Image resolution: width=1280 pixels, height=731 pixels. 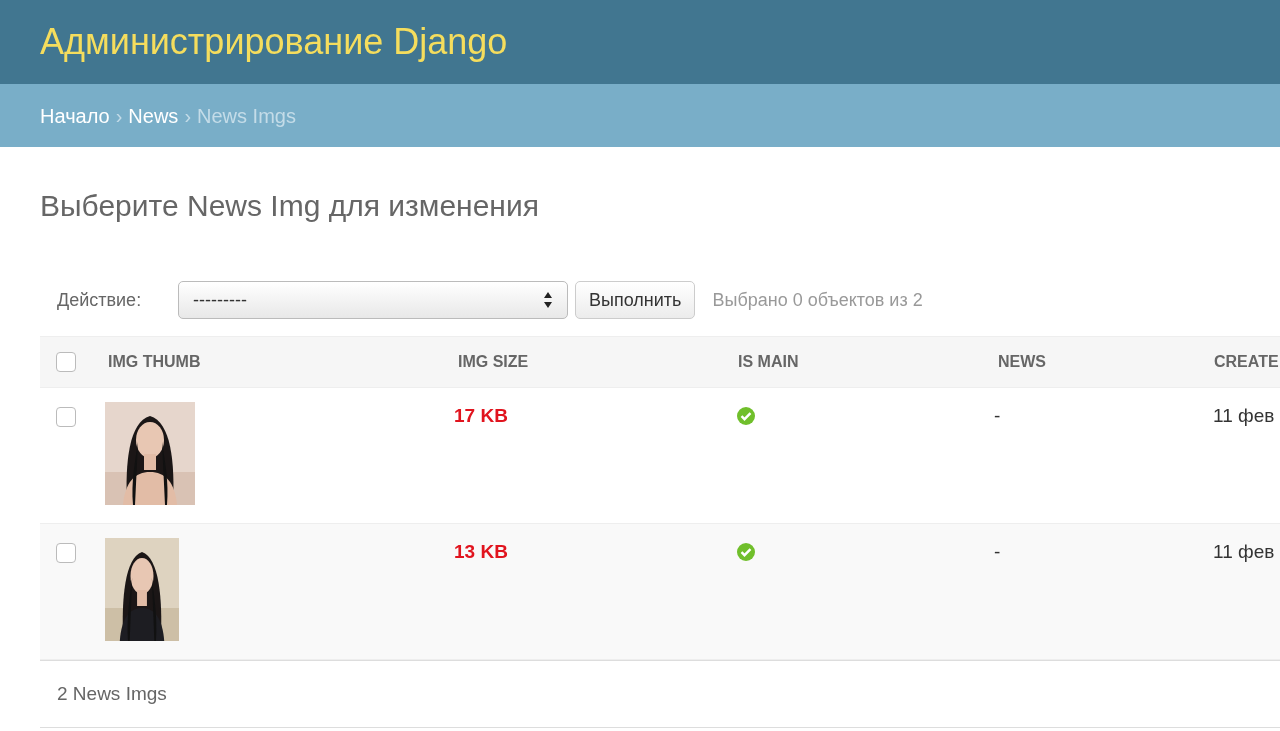 What do you see at coordinates (373, 300) in the screenshot?
I see `action-select: ---------` at bounding box center [373, 300].